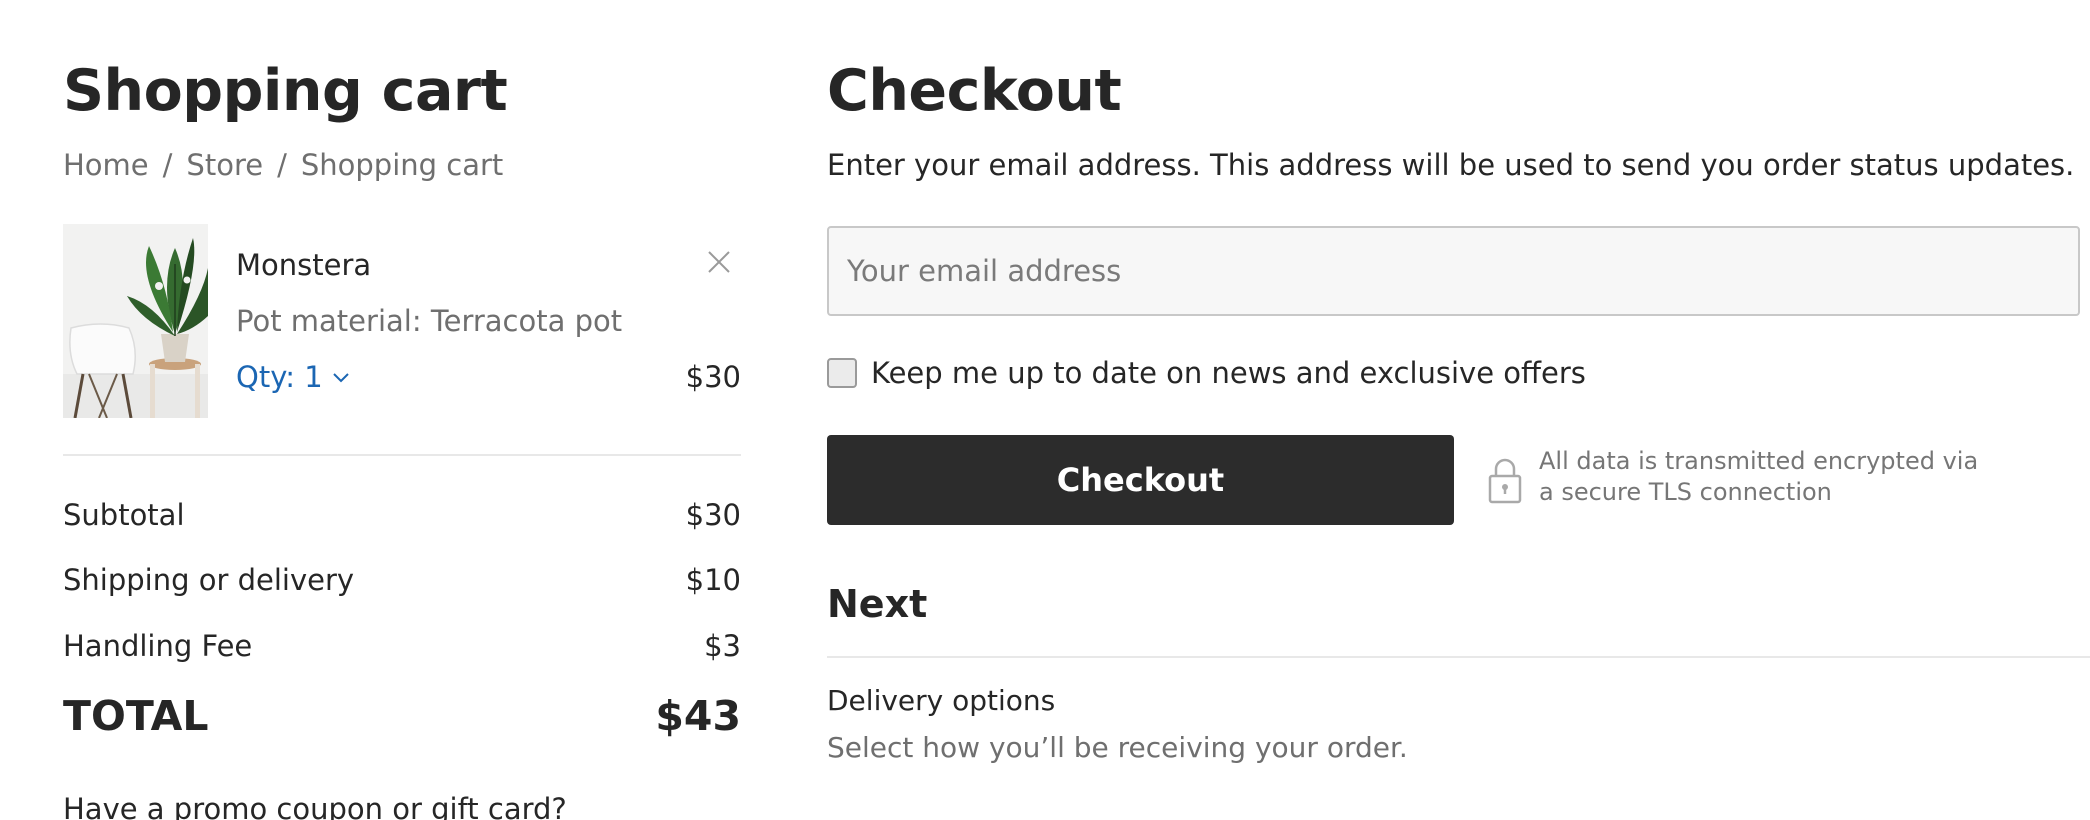 This screenshot has height=820, width=2090. Describe the element at coordinates (158, 646) in the screenshot. I see `handling-fee-label: Handling Fee` at that location.